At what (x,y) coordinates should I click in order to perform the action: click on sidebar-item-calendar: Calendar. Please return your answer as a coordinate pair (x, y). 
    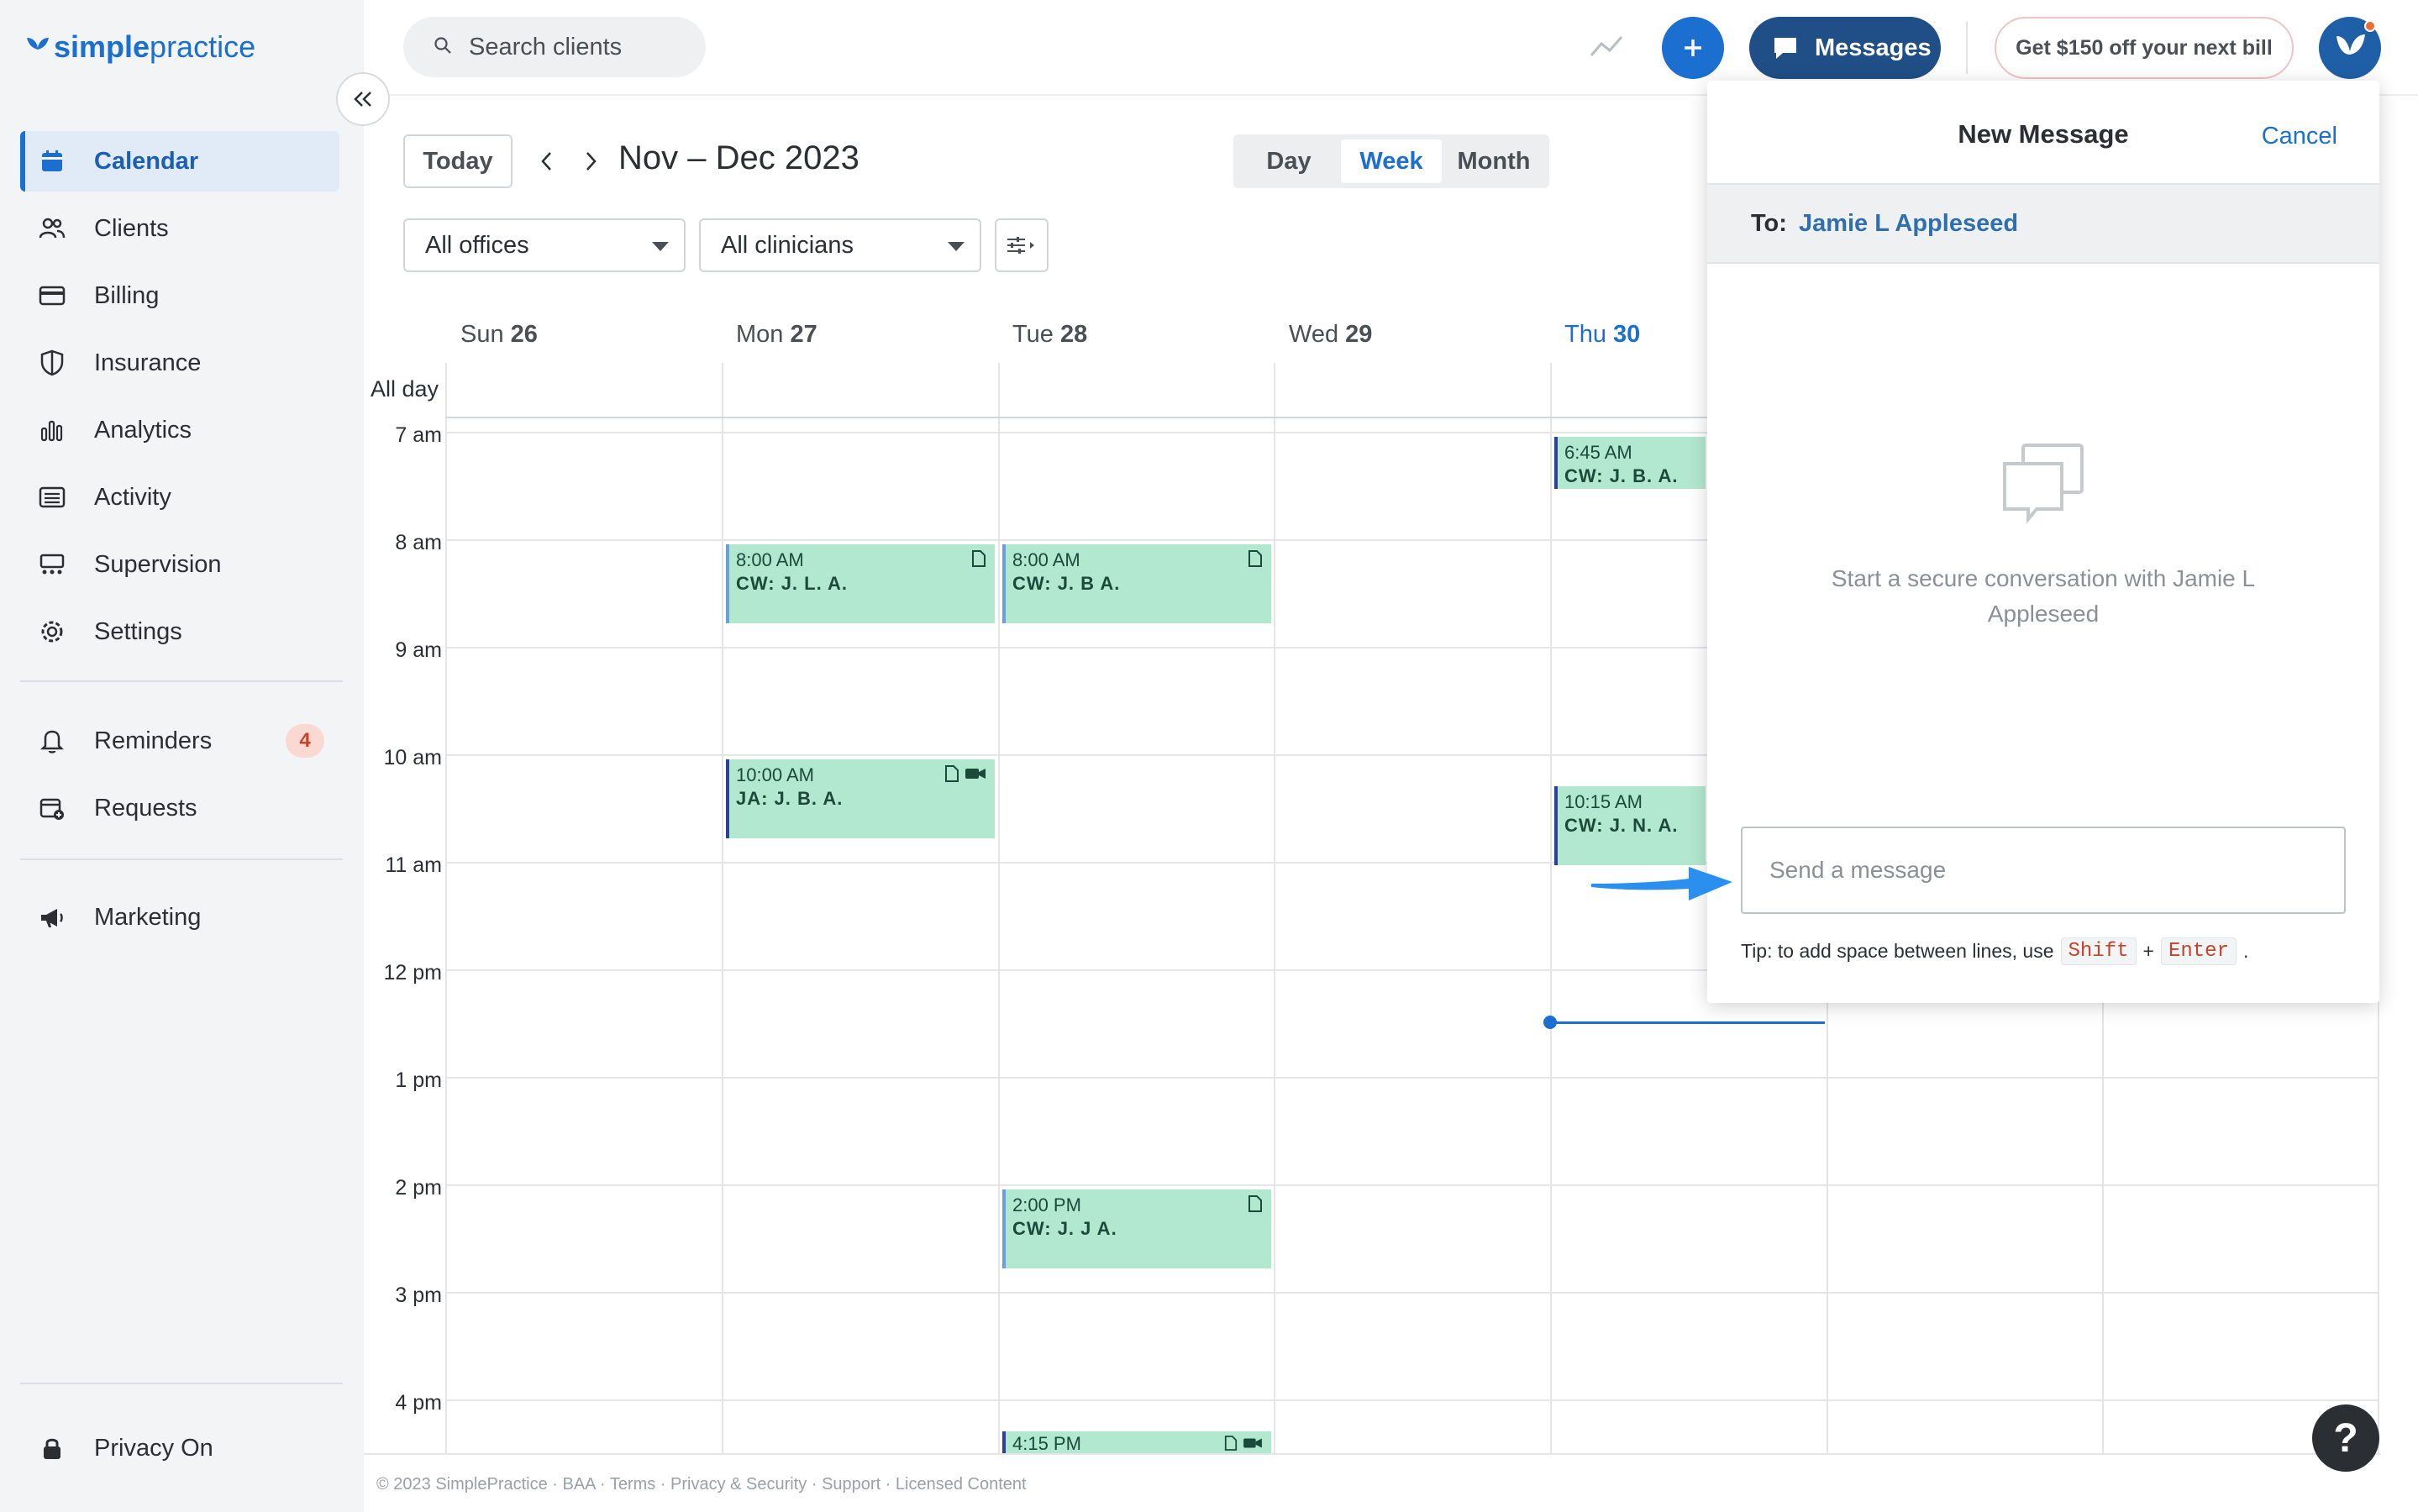
    Looking at the image, I should click on (179, 161).